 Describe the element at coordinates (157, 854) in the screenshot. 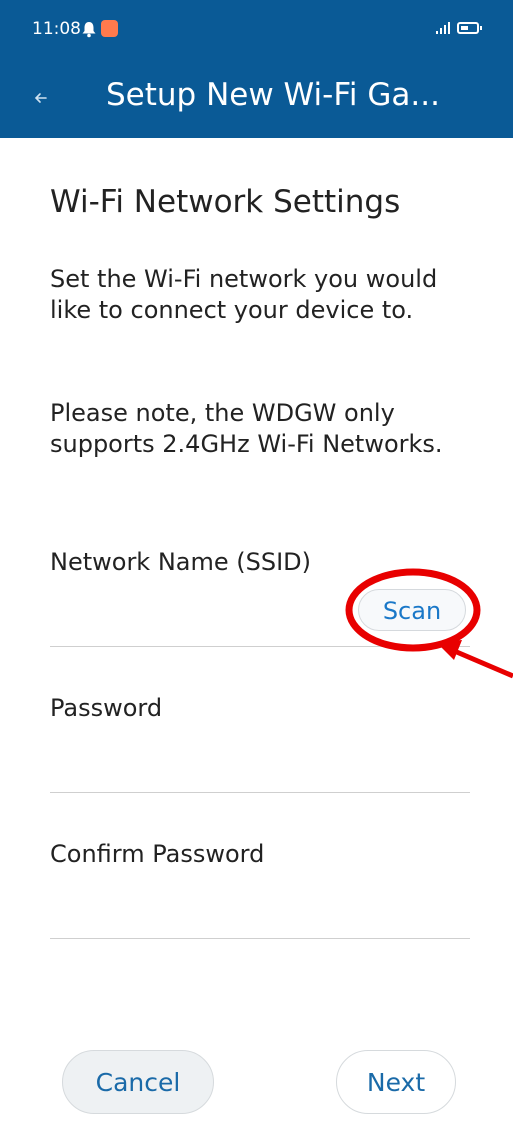

I see `confirm-password-label: Confirm Password` at that location.